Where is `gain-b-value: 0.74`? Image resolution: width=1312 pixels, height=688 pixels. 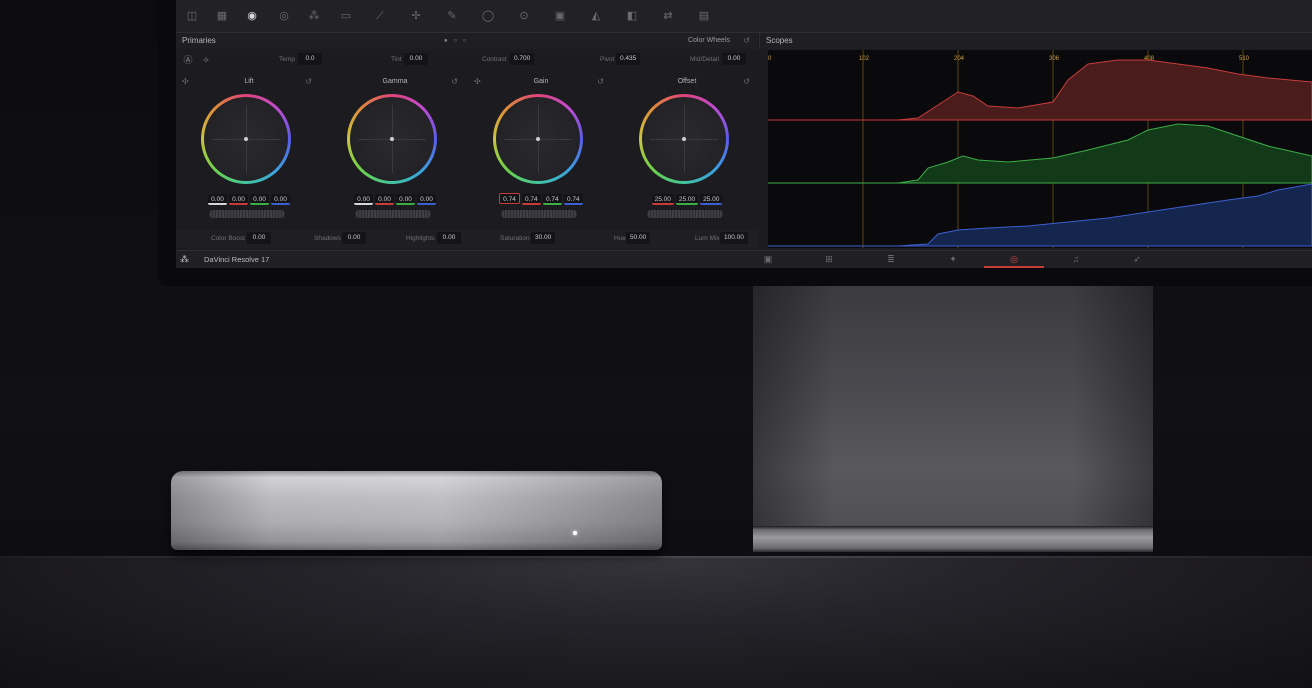
gain-b-value: 0.74 is located at coordinates (573, 199).